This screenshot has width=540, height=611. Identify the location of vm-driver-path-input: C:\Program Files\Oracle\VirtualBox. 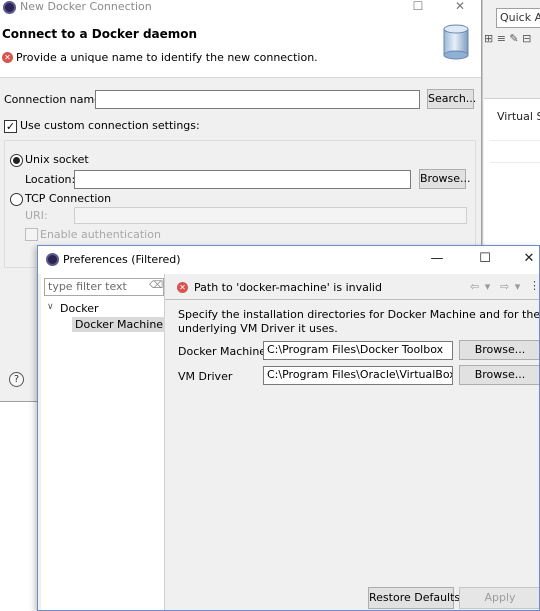
(358, 375).